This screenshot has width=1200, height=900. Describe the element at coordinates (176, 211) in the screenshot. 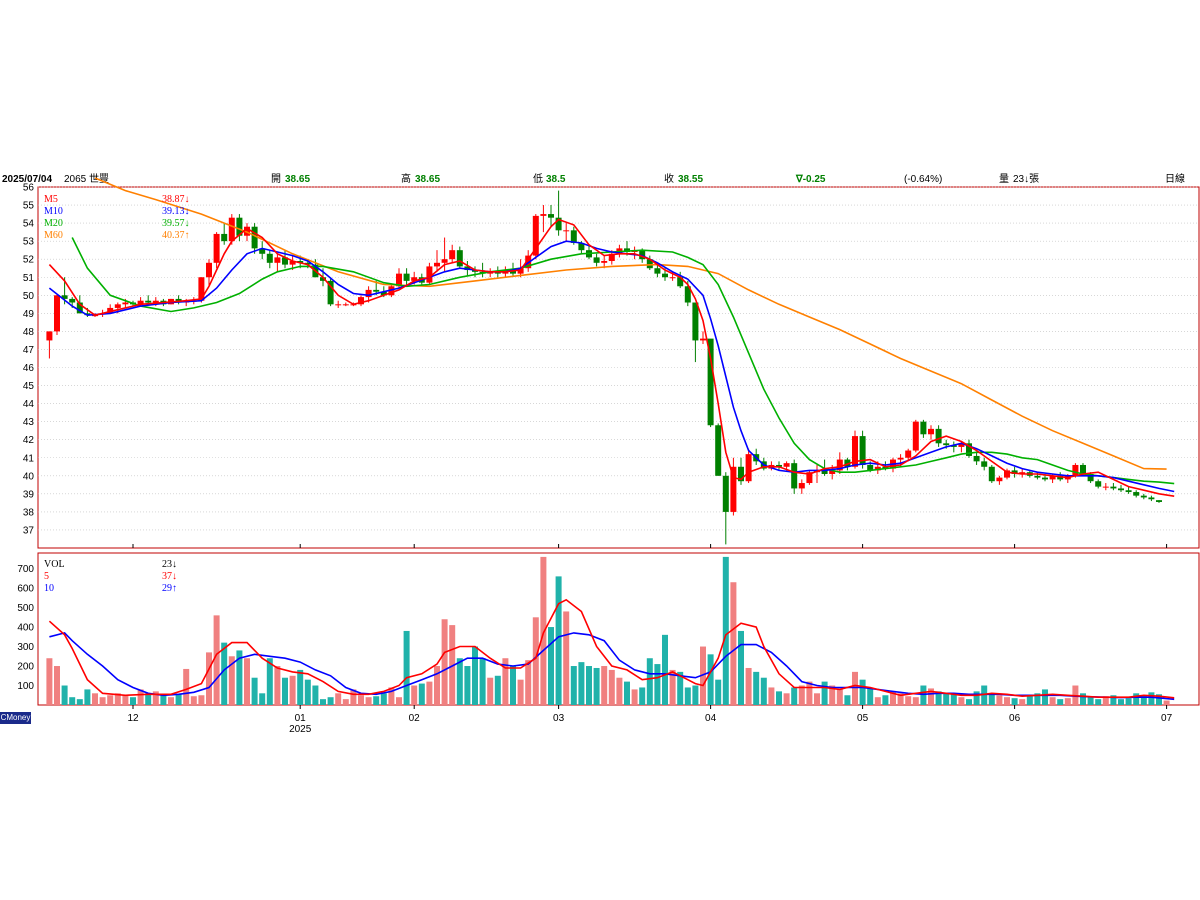

I see `legend-value: 39.13↓` at that location.